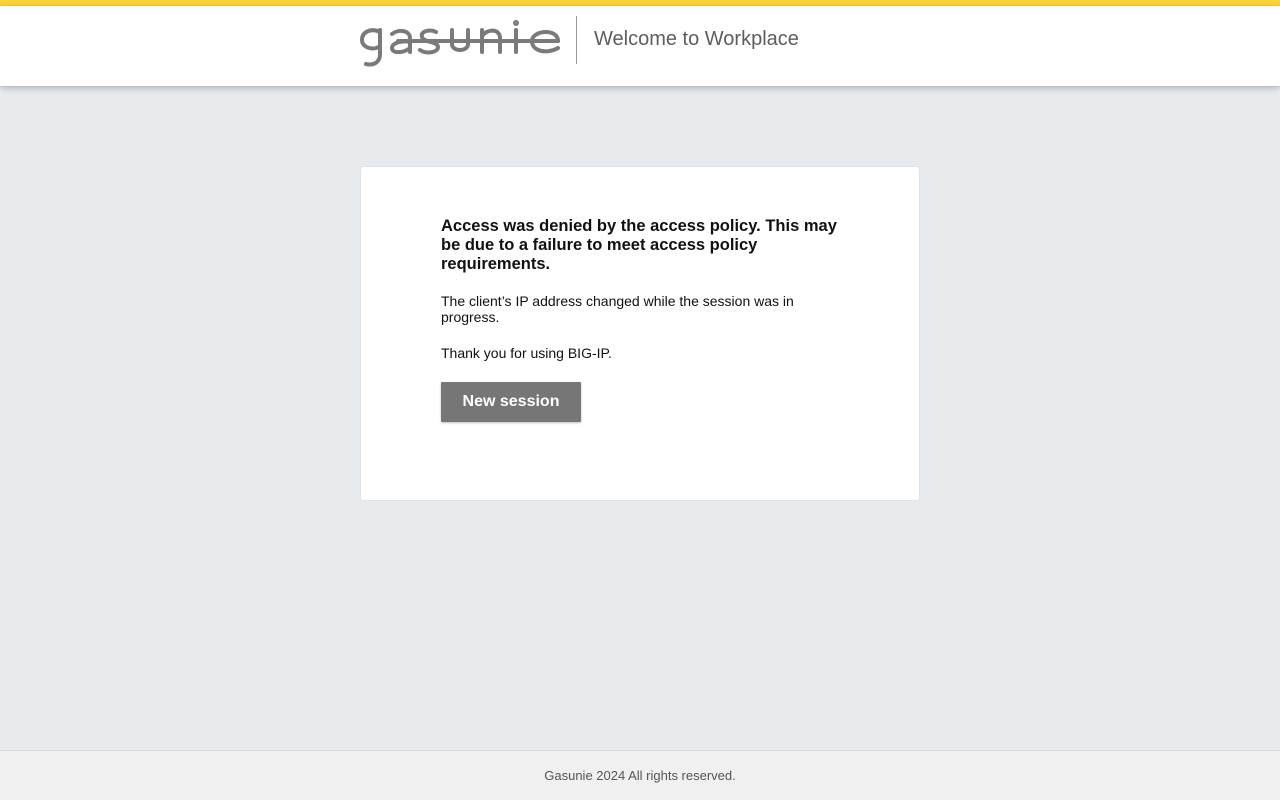 Image resolution: width=1280 pixels, height=800 pixels. Describe the element at coordinates (576, 40) in the screenshot. I see `header-divider` at that location.